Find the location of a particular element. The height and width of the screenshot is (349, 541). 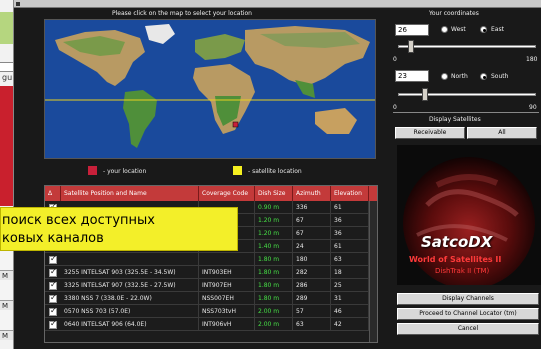

receivable-button: Receivable is located at coordinates (430, 133).